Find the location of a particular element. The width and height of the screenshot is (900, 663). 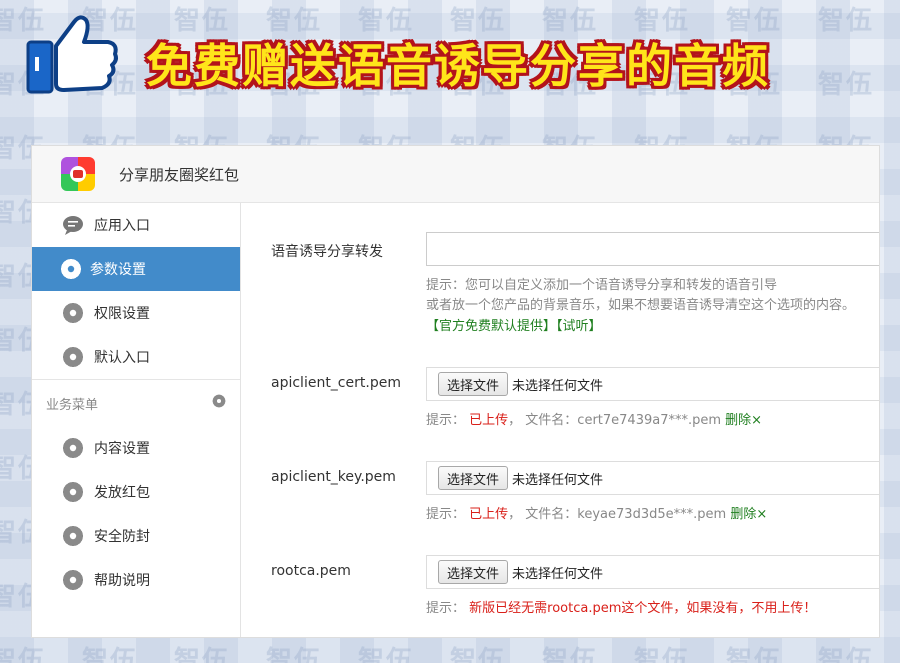

voice-help-line1: 提示：您可以自定义添加一个语音诱导分享和转发的语音引导 is located at coordinates (602, 285).